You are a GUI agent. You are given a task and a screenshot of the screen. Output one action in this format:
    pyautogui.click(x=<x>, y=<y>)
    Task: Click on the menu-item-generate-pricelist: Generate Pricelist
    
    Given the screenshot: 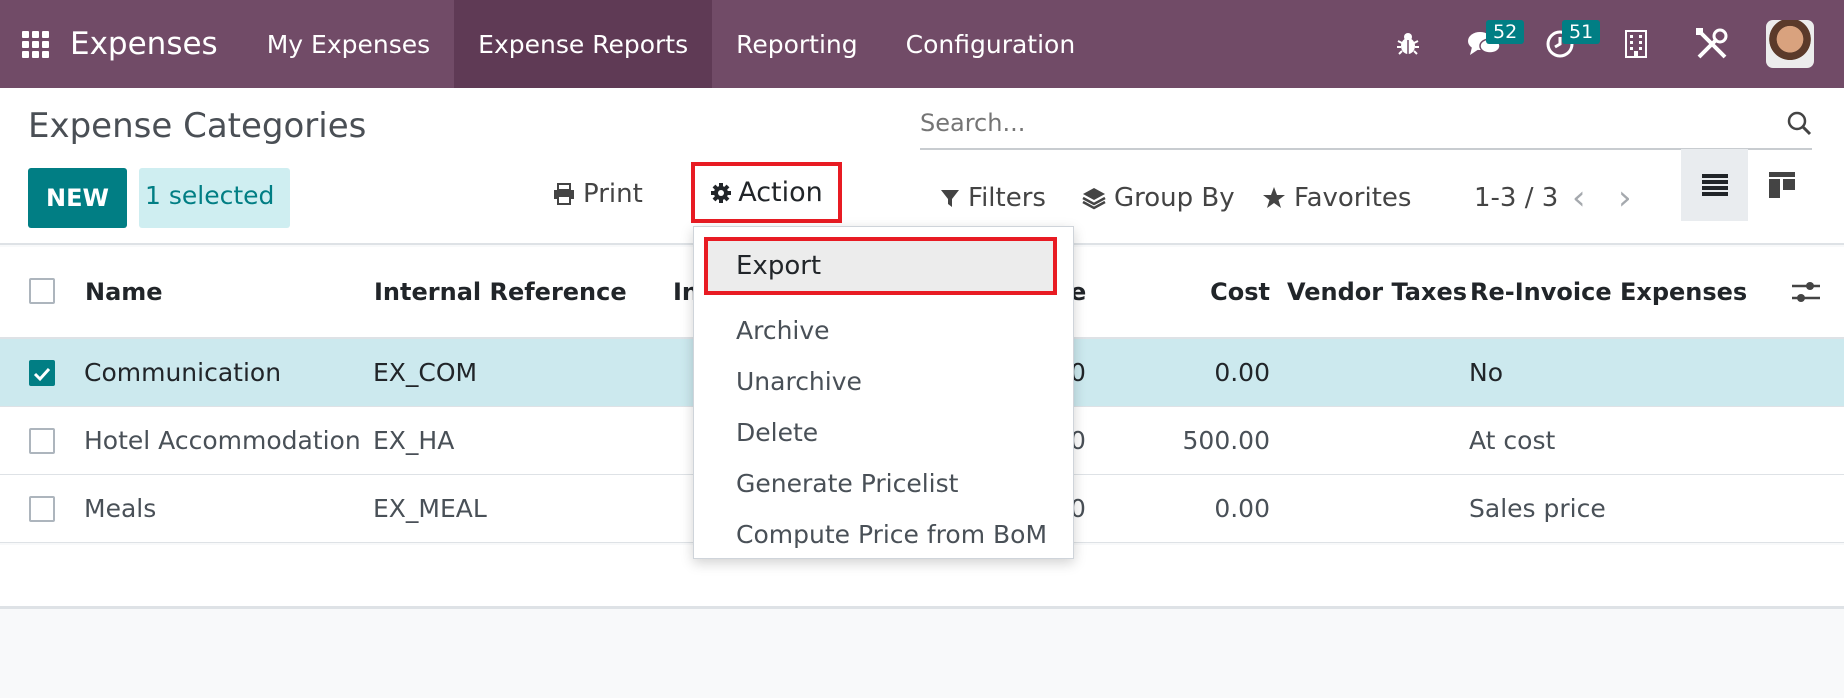 What is the action you would take?
    pyautogui.click(x=847, y=483)
    